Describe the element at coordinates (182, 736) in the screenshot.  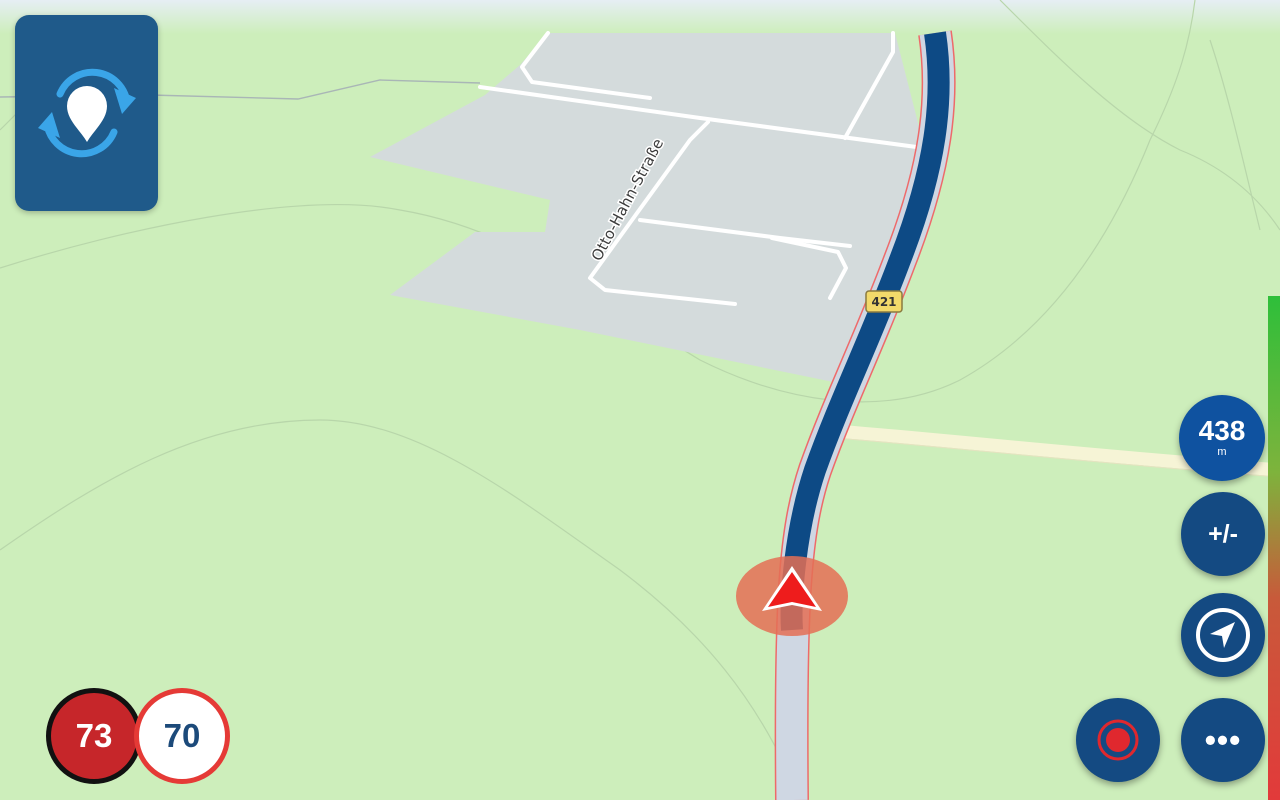
I see `speed-limit-sign: 70` at that location.